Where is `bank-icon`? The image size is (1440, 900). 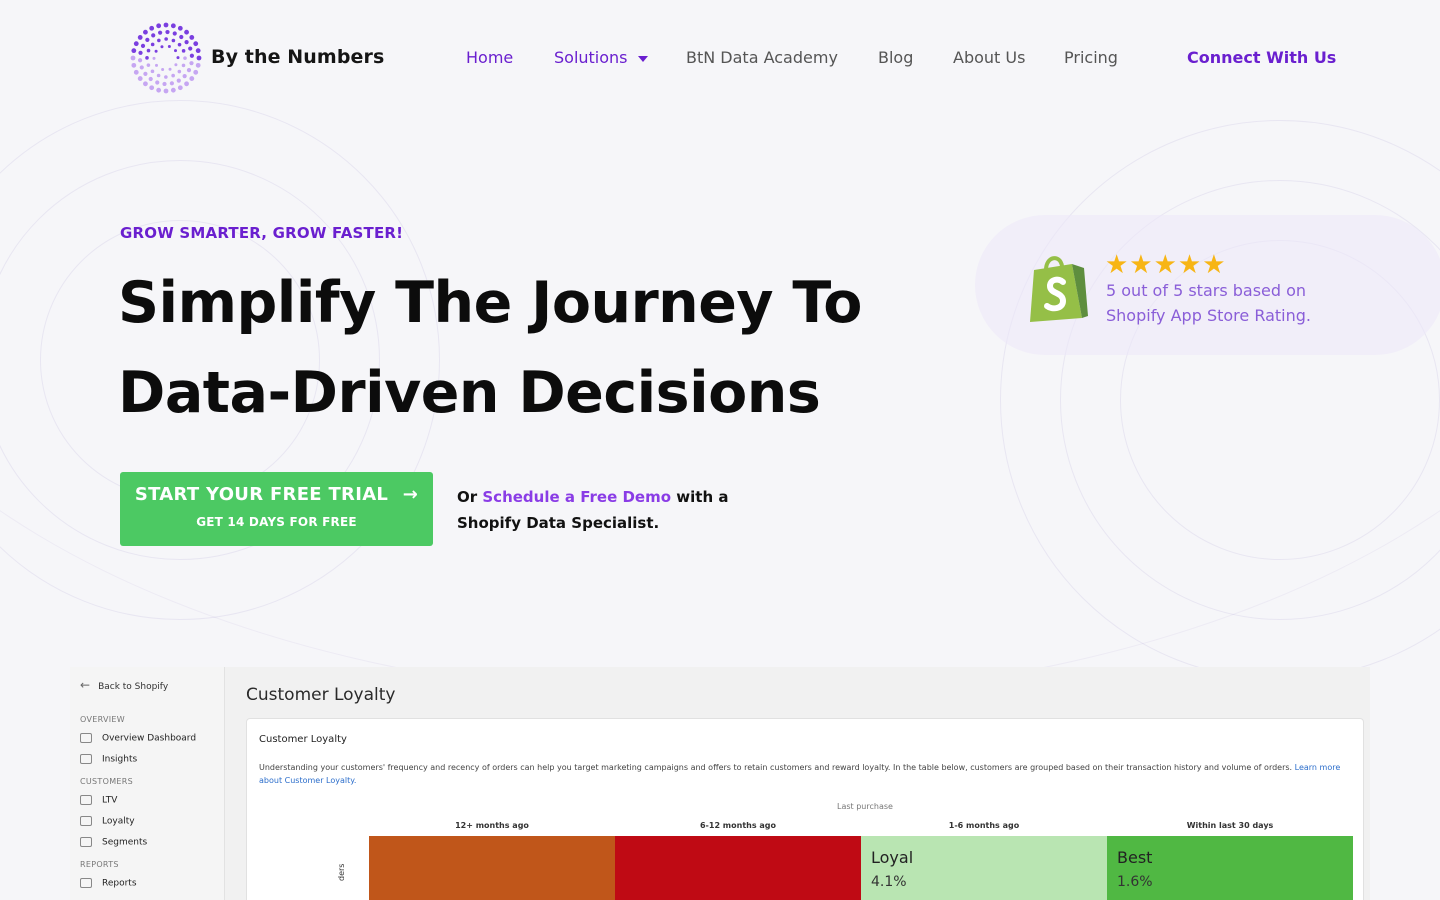 bank-icon is located at coordinates (86, 800).